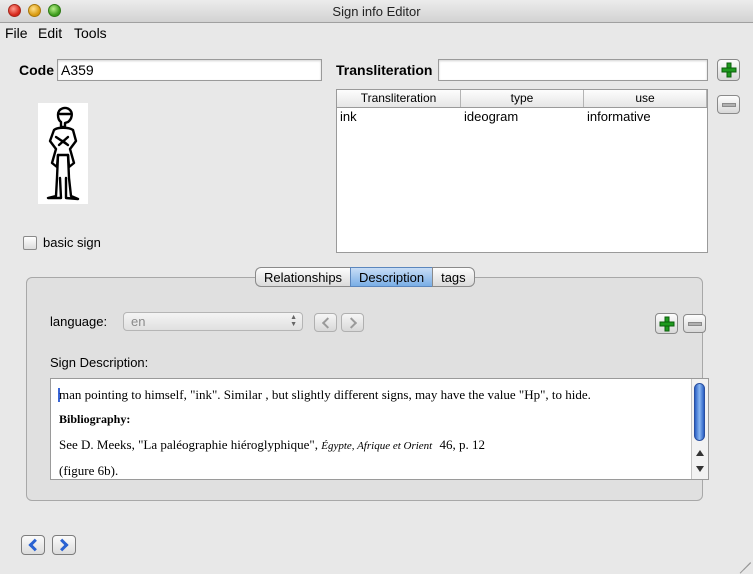  I want to click on previous-sign-button, so click(33, 545).